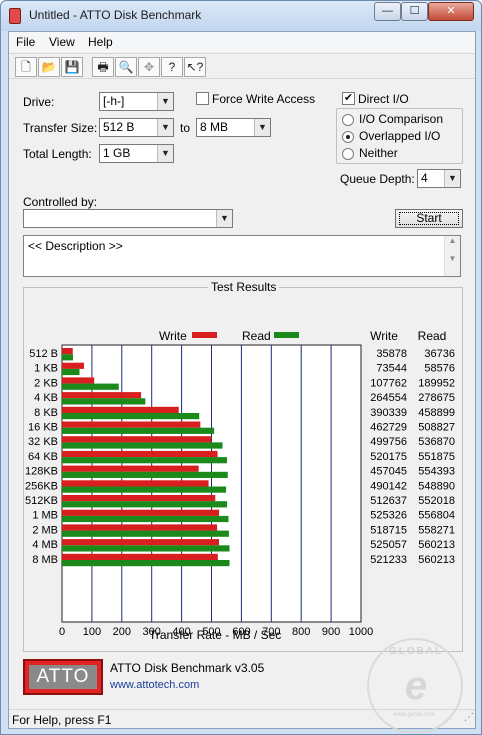 The image size is (482, 735). Describe the element at coordinates (62, 720) in the screenshot. I see `status-text: For Help, press F1` at that location.